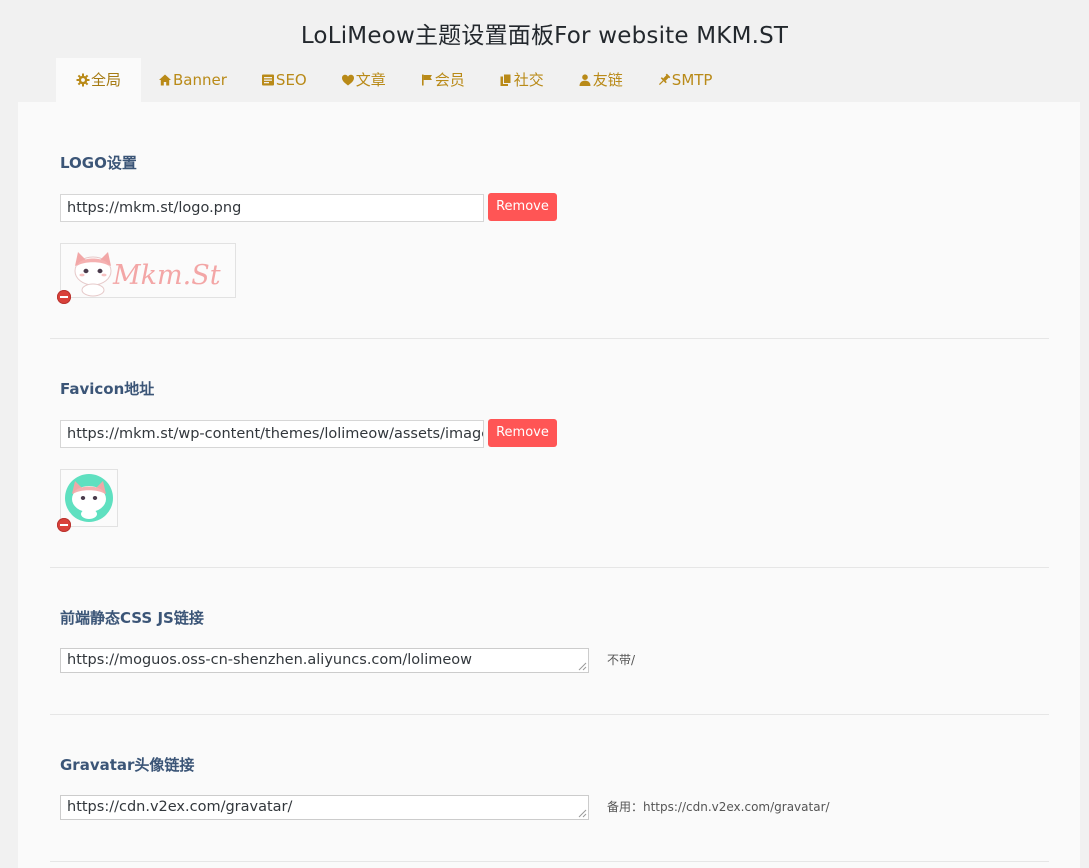 The image size is (1089, 868). I want to click on copy-icon, so click(506, 80).